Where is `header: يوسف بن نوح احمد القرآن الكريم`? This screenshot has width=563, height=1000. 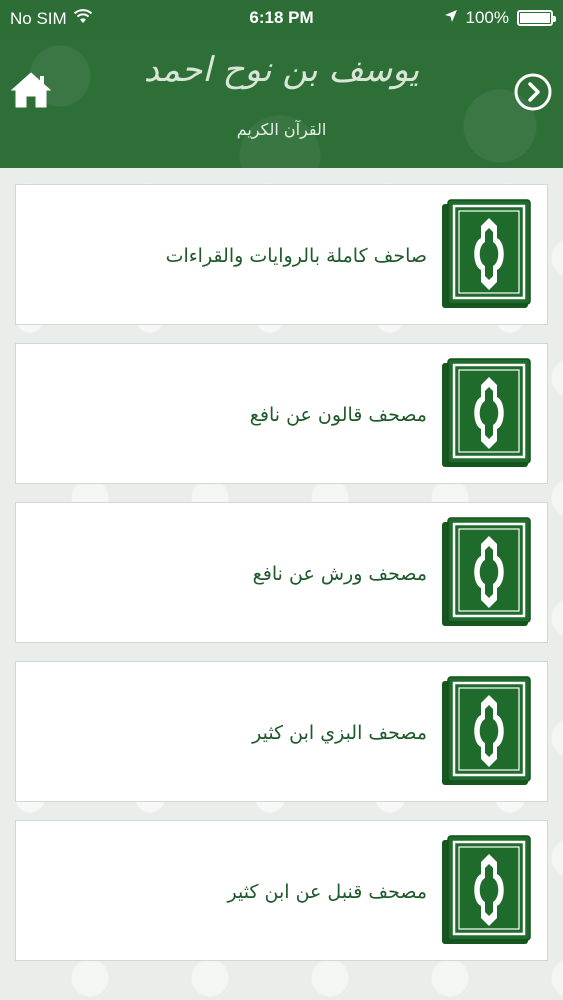
header: يوسف بن نوح احمد القرآن الكريم is located at coordinates (281, 102).